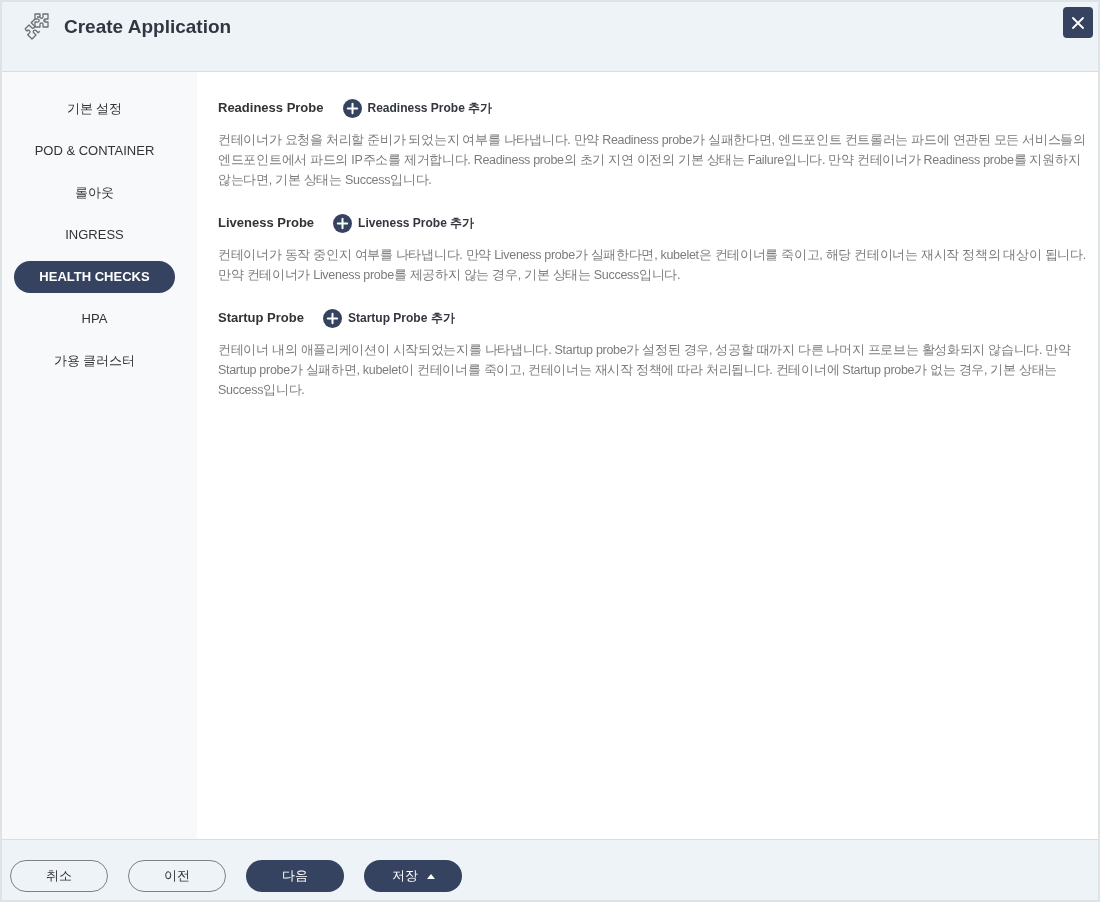  I want to click on section-heading: Liveness Probe, so click(266, 223).